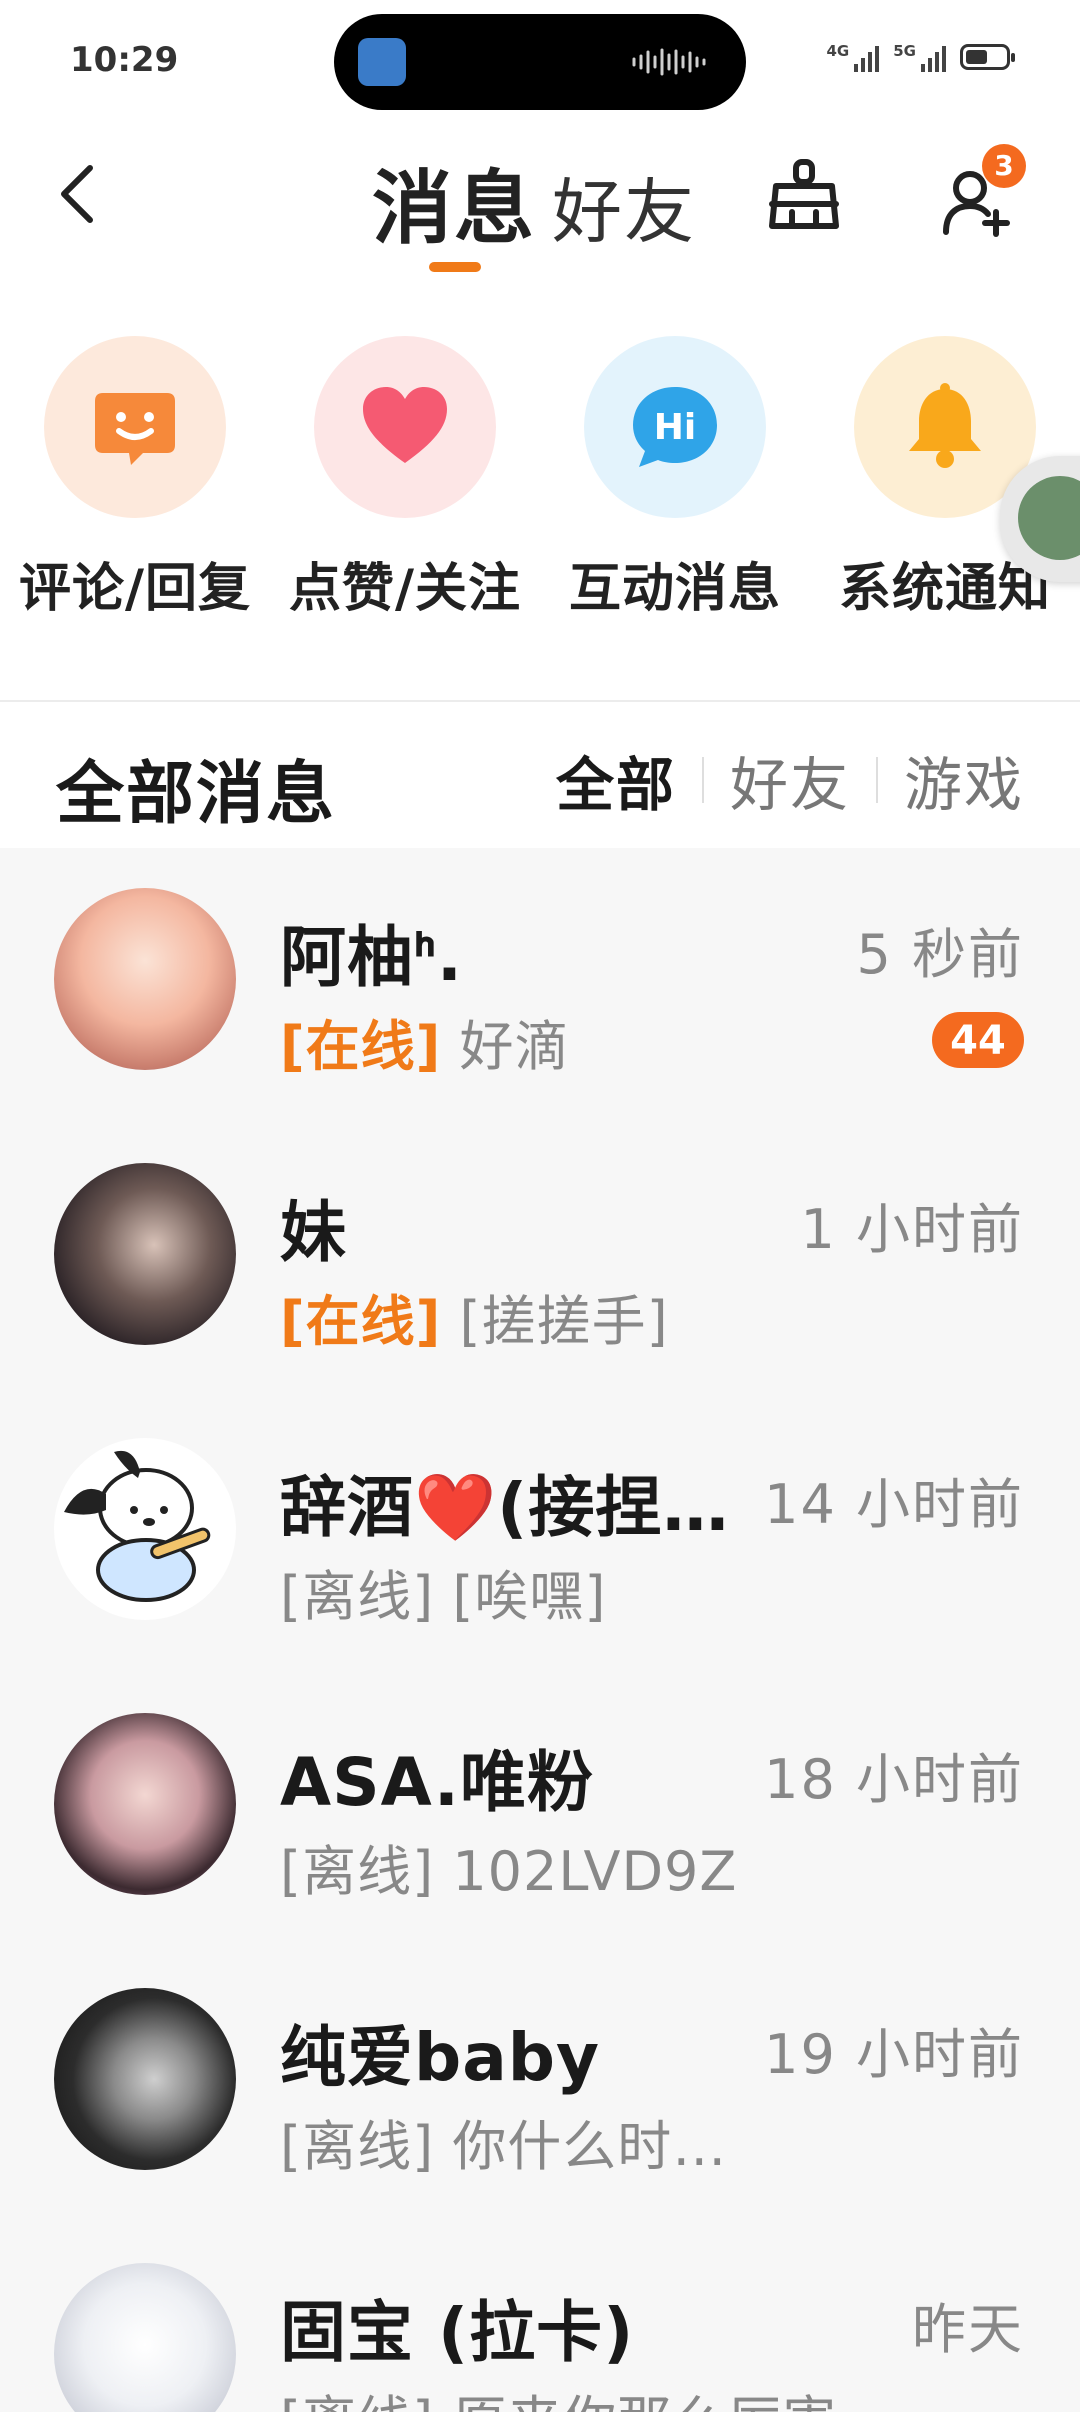 The height and width of the screenshot is (2412, 1080). I want to click on shortcut-label: 点赞/关注, so click(405, 589).